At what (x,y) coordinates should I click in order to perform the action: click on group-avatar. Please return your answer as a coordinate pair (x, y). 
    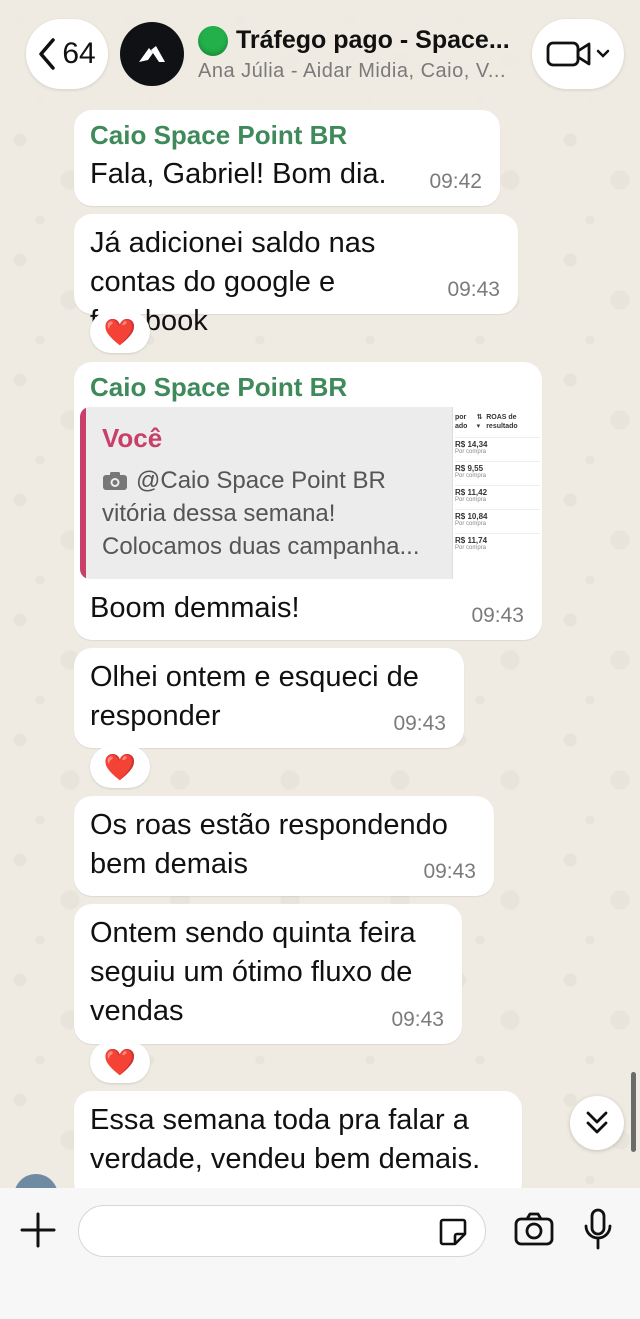
    Looking at the image, I should click on (152, 54).